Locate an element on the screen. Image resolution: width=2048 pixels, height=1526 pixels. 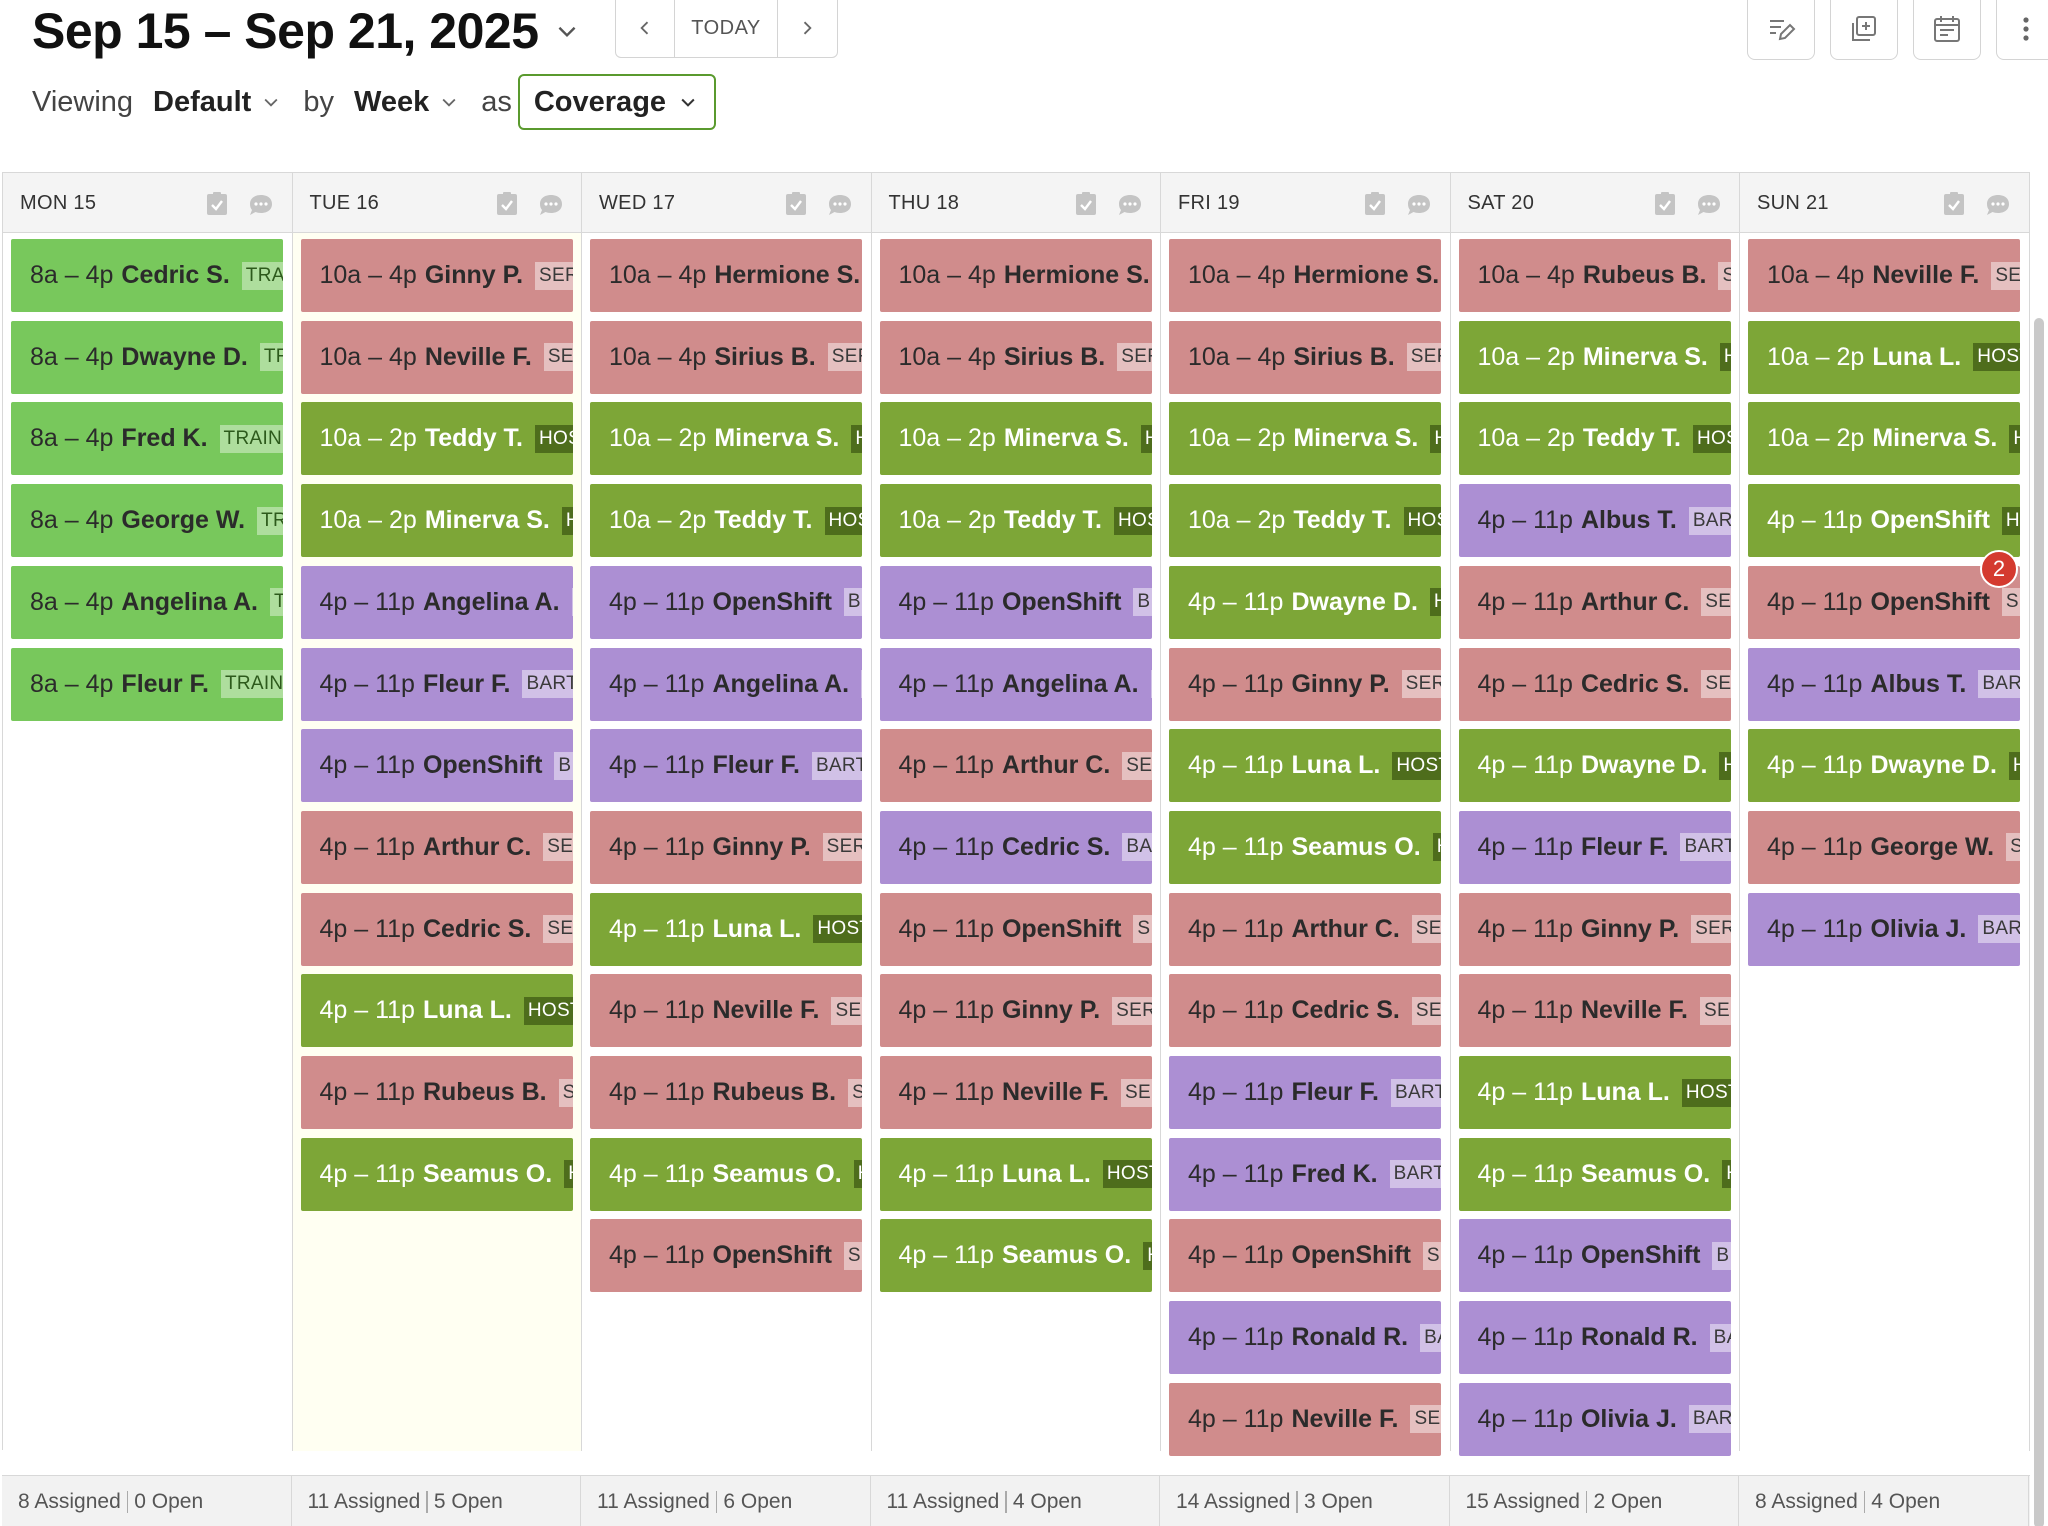
shift-card: 4p – 11p OpenShift H is located at coordinates (1884, 521).